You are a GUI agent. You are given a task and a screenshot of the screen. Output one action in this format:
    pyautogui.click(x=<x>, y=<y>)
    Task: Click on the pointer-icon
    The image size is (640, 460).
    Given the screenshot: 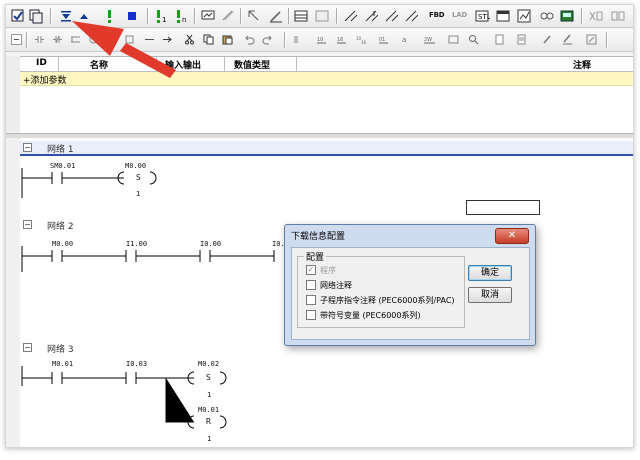 What is the action you would take?
    pyautogui.click(x=254, y=16)
    